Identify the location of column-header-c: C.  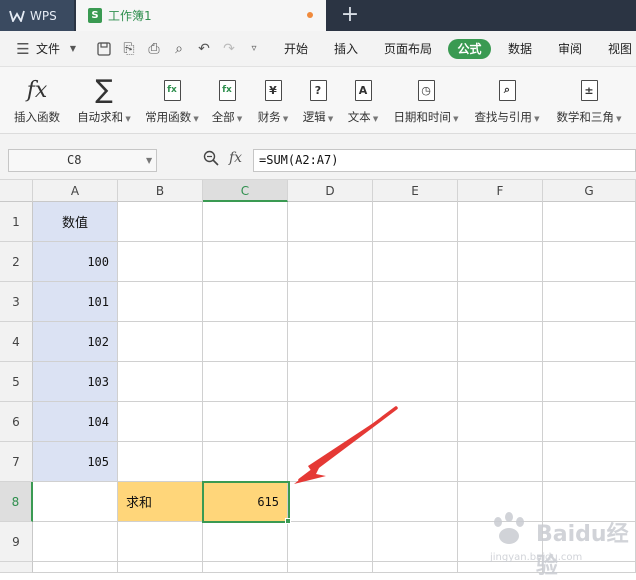
(245, 191).